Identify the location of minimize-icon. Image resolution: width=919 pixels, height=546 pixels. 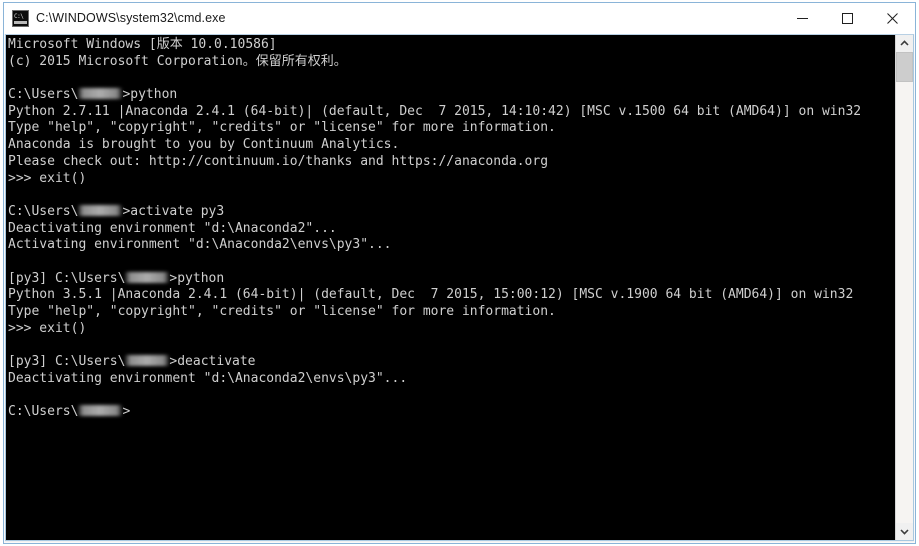
(802, 18).